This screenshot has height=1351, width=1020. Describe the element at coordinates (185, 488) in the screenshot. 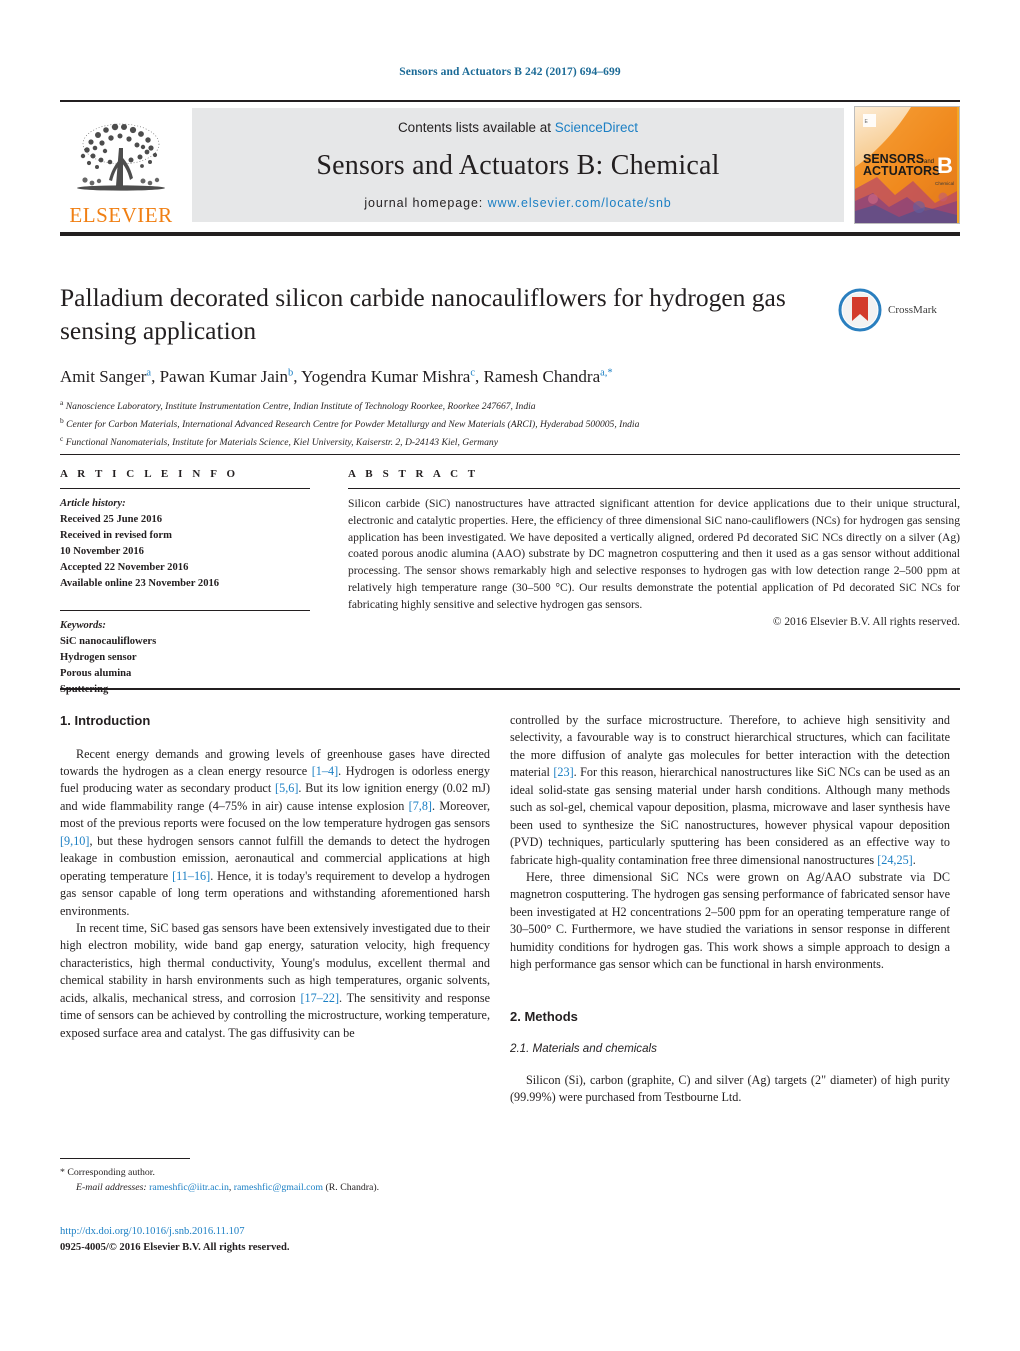

I see `article-info-rule` at that location.